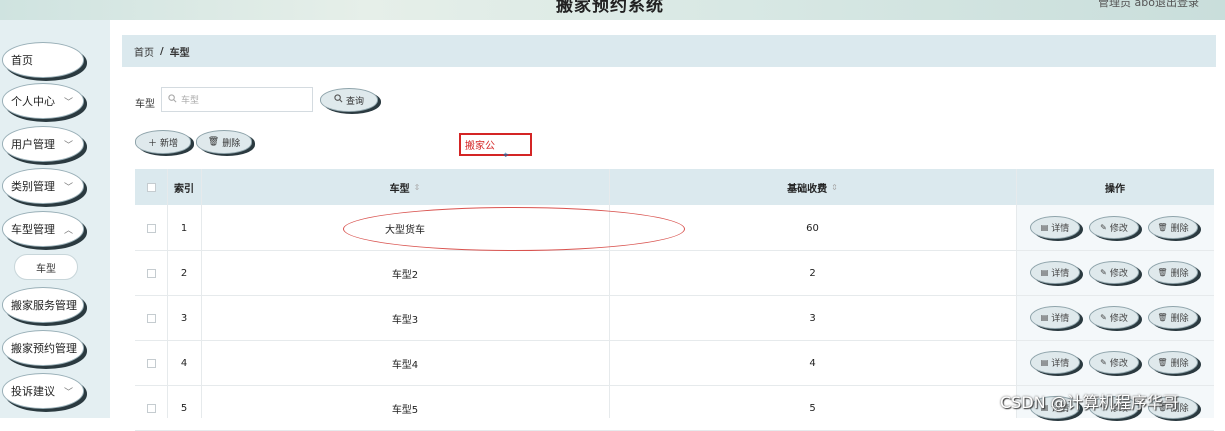 This screenshot has height=431, width=1225. I want to click on row-index: 5, so click(184, 408).